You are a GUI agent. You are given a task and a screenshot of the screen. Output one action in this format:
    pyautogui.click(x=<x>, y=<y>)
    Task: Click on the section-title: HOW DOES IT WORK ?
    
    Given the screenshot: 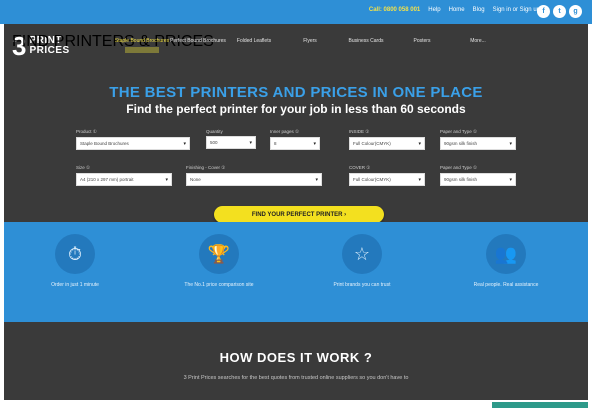 What is the action you would take?
    pyautogui.click(x=296, y=357)
    